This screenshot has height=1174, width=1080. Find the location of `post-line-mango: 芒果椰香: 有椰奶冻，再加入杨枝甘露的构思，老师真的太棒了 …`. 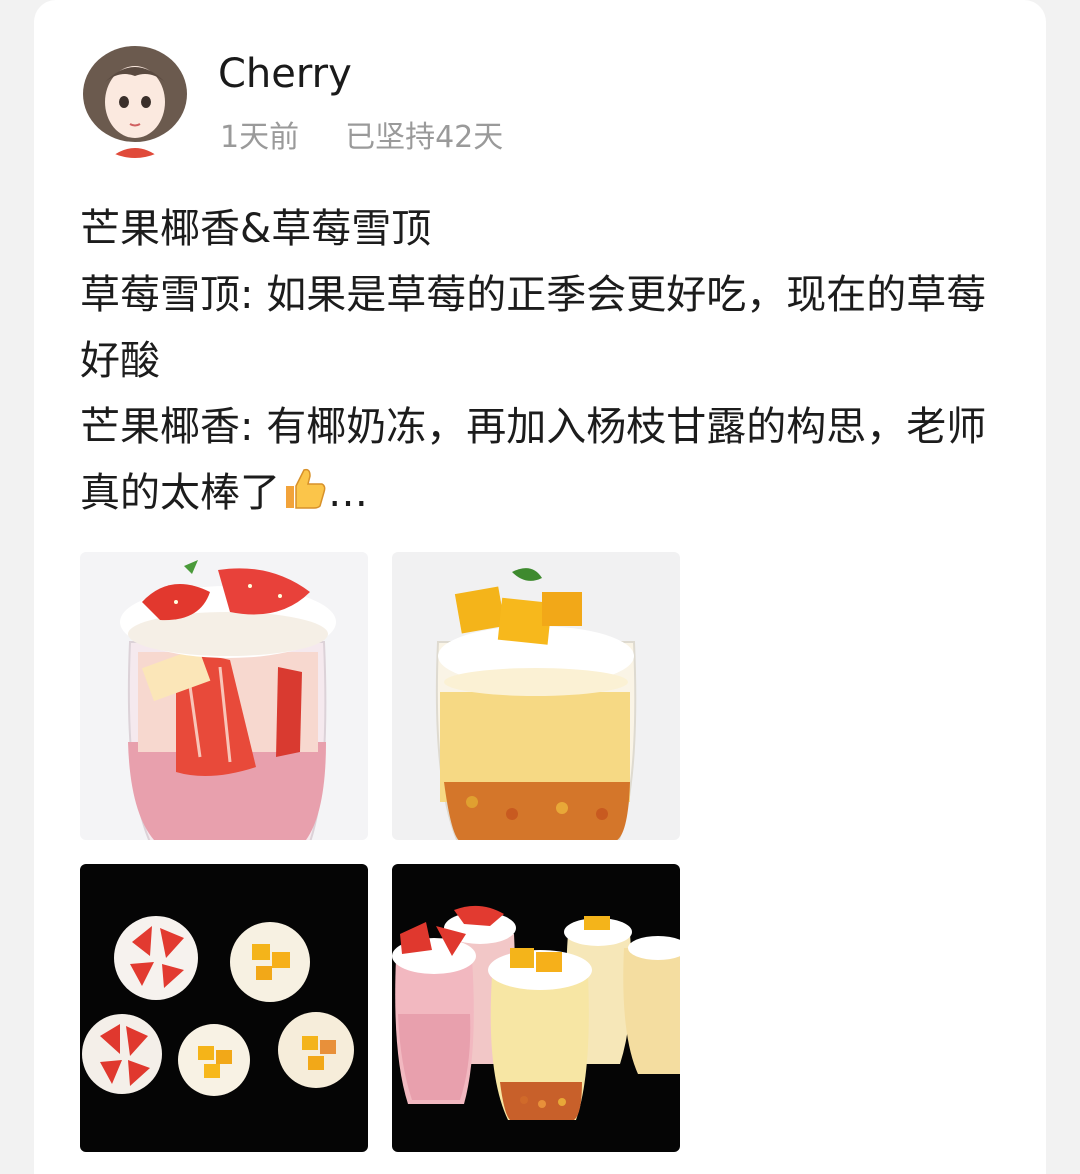

post-line-mango: 芒果椰香: 有椰奶冻，再加入杨枝甘露的构思，老师真的太棒了 … is located at coordinates (533, 460).